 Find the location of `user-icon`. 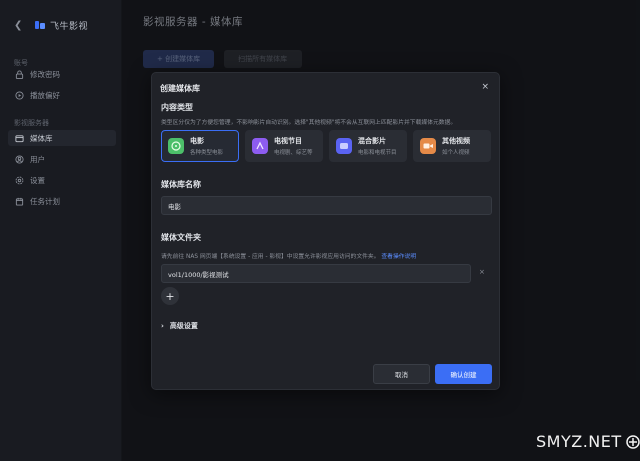

user-icon is located at coordinates (19, 159).